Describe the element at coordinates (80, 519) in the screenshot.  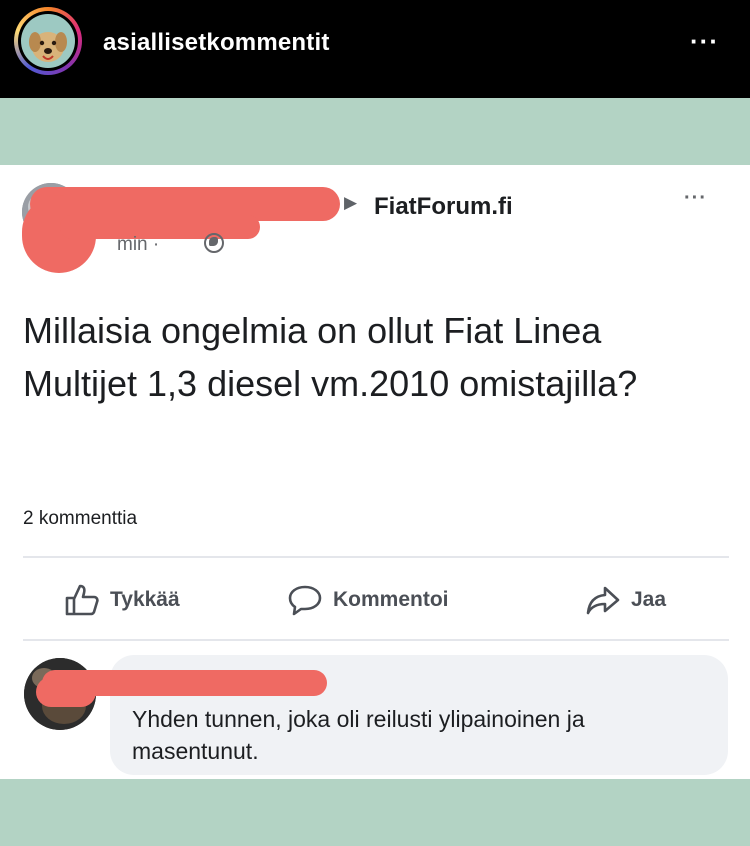
I see `comment-count: 2 kommenttia` at that location.